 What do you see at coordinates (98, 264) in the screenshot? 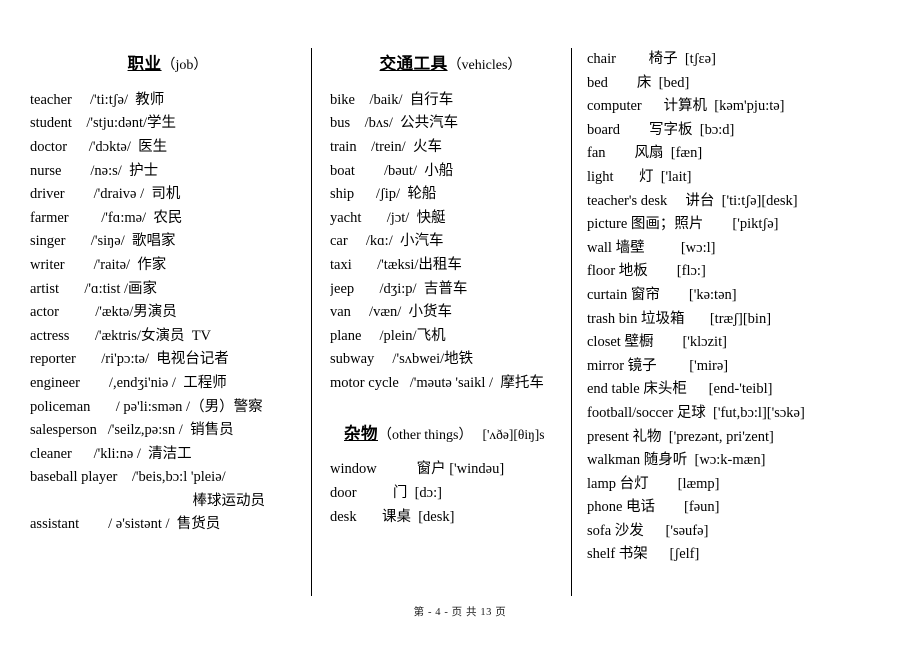
I see `list-item: writer /'raitə/ 作家` at bounding box center [98, 264].